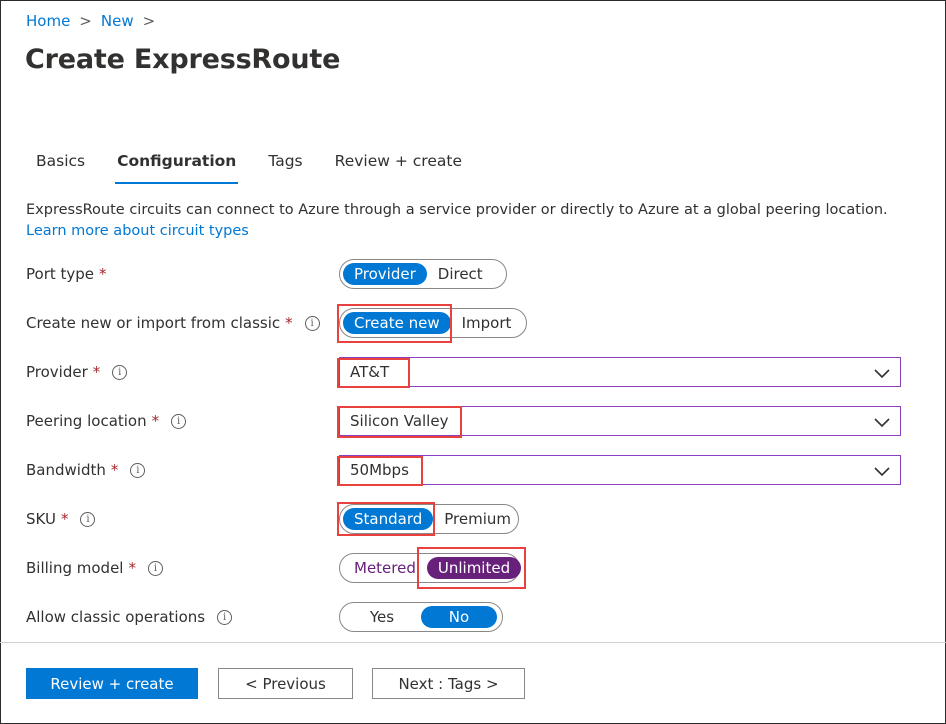  Describe the element at coordinates (487, 323) in the screenshot. I see `import-option: Import` at that location.